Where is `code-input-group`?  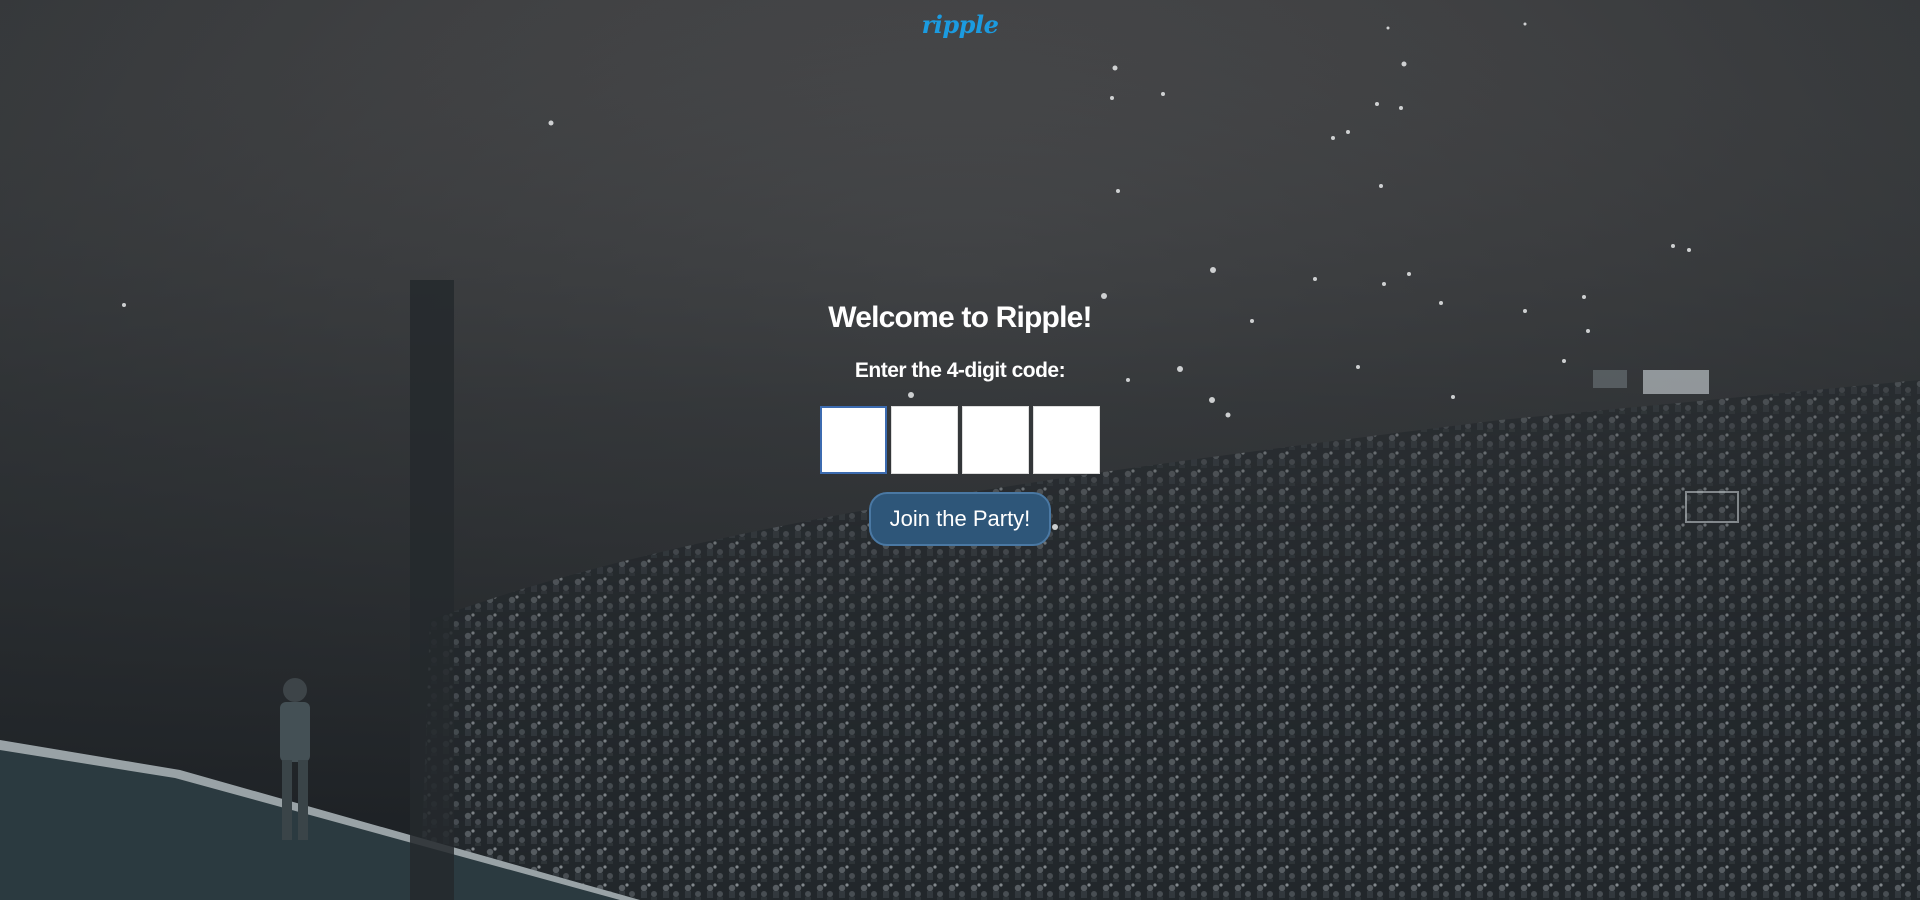 code-input-group is located at coordinates (960, 440).